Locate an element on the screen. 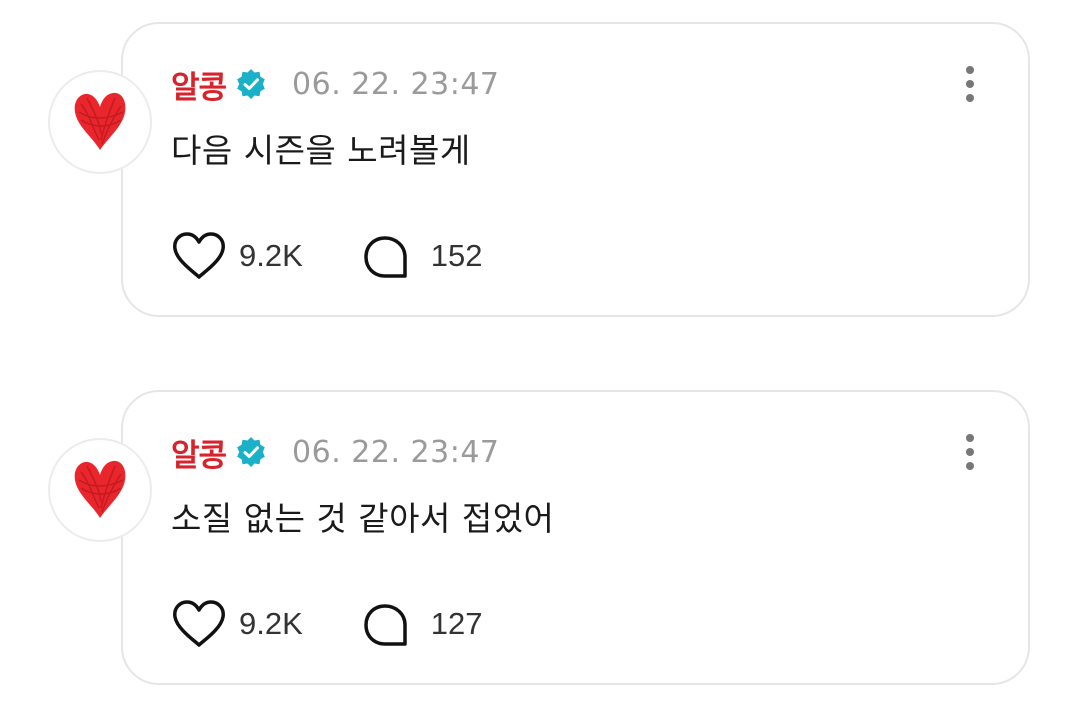  comment-button: 152 is located at coordinates (422, 256).